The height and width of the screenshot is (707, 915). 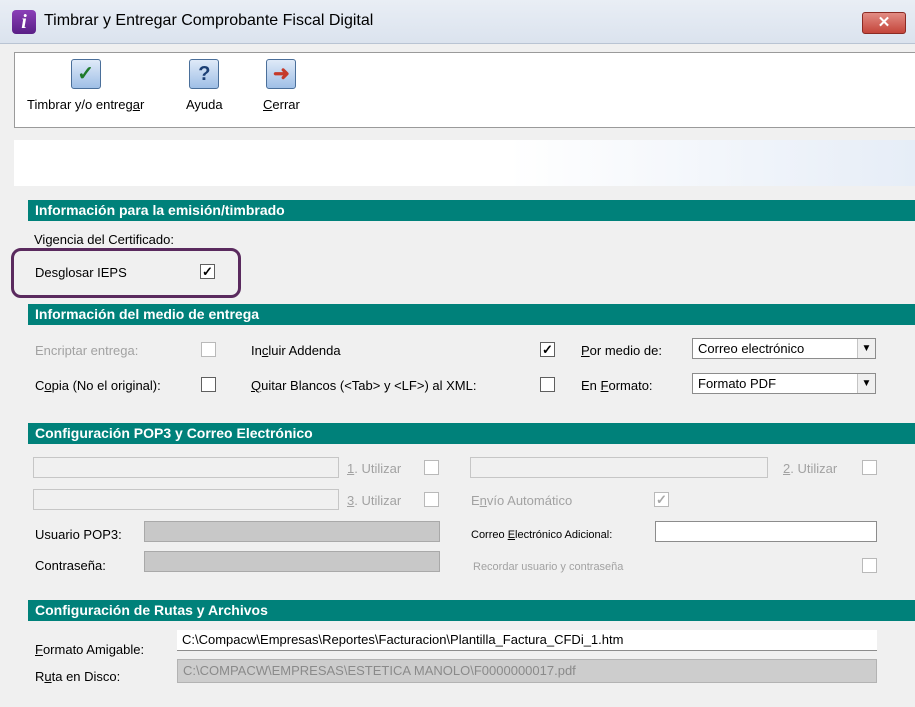 I want to click on en-formato-value: Formato PDF, so click(x=737, y=383).